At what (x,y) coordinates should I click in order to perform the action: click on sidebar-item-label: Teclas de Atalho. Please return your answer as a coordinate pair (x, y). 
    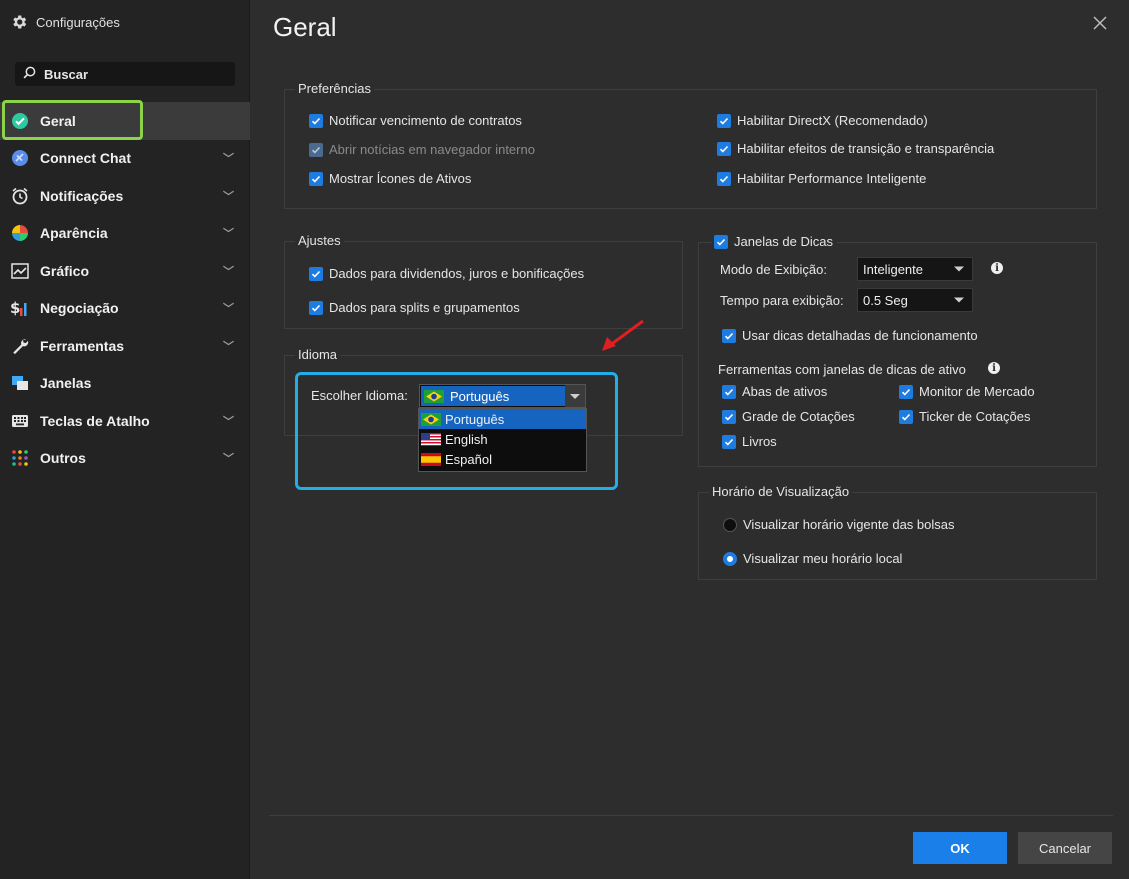
    Looking at the image, I should click on (95, 420).